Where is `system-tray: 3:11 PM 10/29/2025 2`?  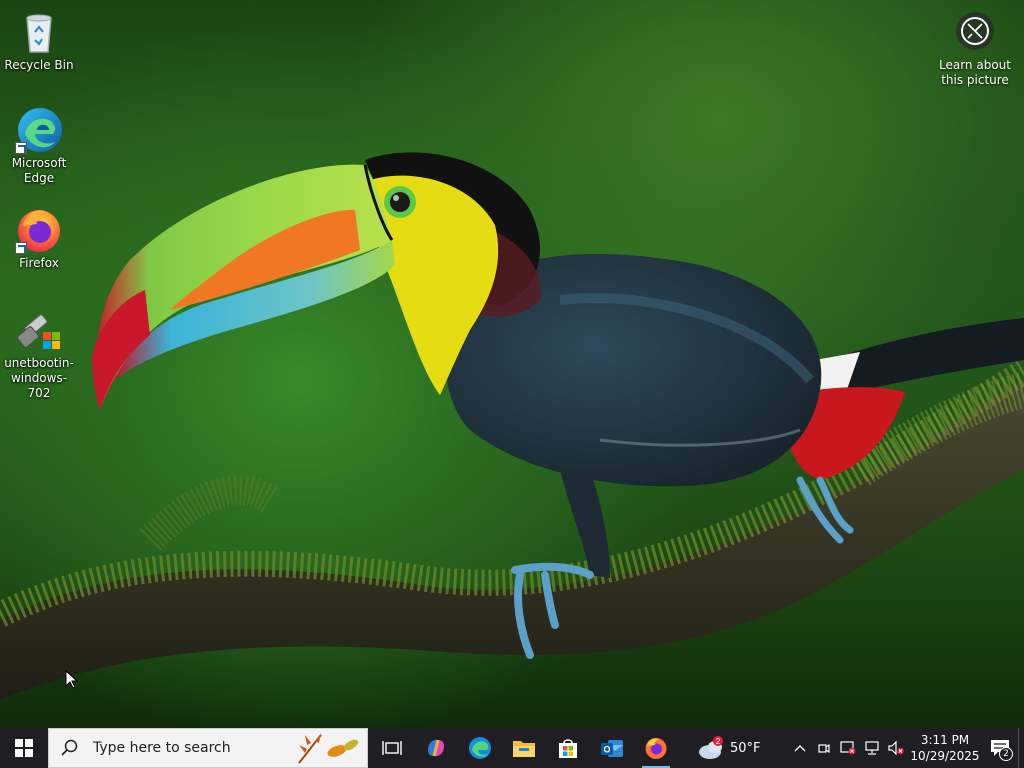 system-tray: 3:11 PM 10/29/2025 2 is located at coordinates (906, 748).